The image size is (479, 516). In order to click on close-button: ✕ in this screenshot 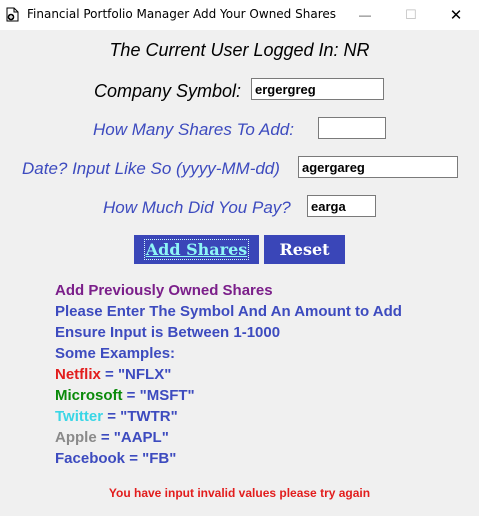, I will do `click(456, 15)`.